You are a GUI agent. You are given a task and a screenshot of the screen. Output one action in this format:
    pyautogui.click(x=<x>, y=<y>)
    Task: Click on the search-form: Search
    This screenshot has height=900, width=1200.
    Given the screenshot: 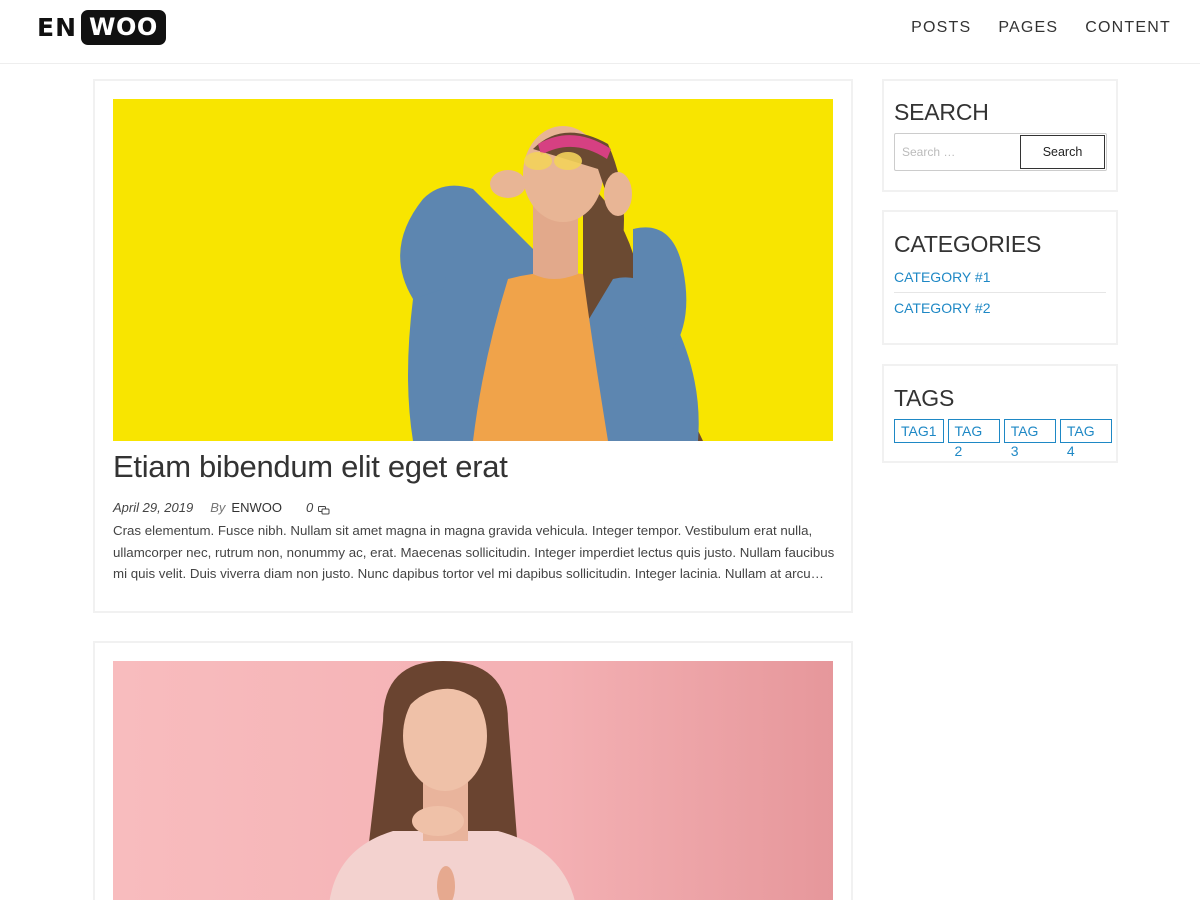 What is the action you would take?
    pyautogui.click(x=1000, y=152)
    